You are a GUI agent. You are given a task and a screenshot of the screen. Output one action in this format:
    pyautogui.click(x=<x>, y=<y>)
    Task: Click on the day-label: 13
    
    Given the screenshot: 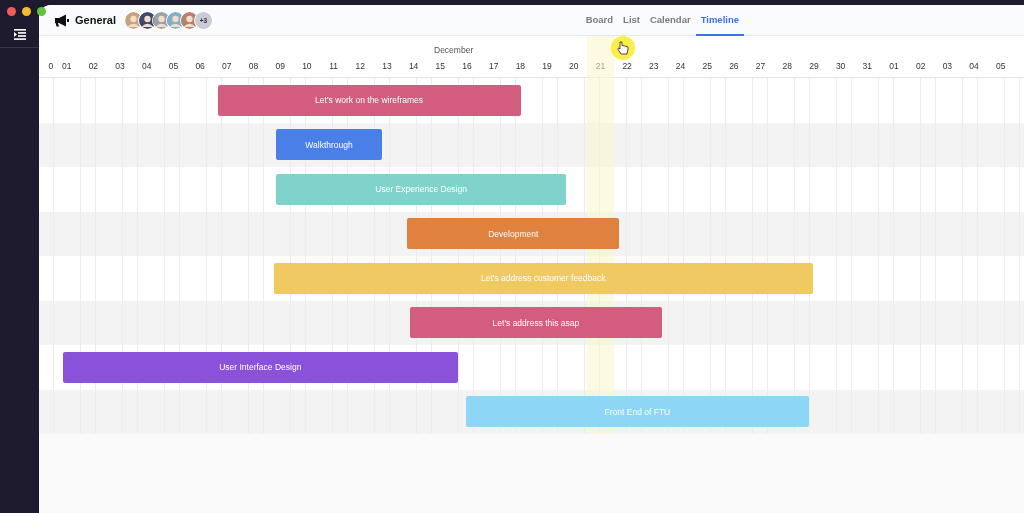 What is the action you would take?
    pyautogui.click(x=387, y=66)
    